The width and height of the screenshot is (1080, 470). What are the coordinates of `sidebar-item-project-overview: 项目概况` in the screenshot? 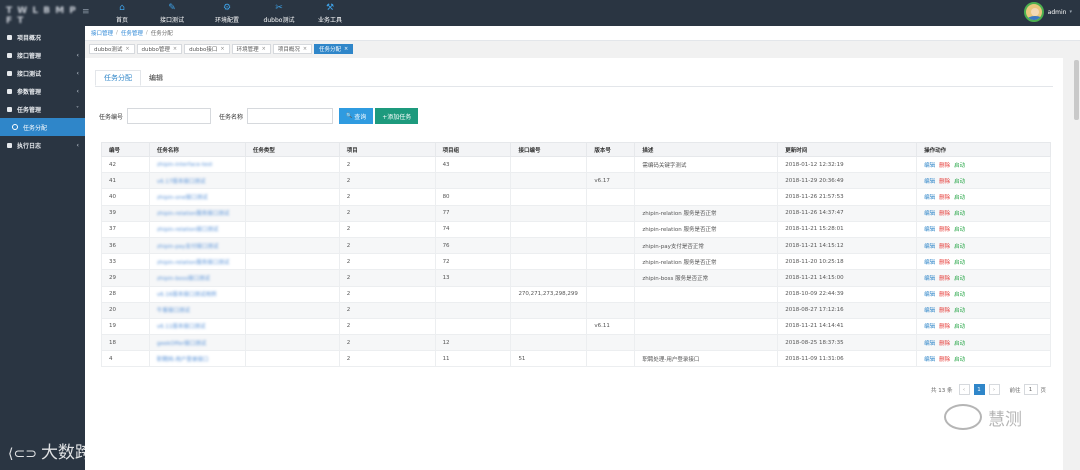 It's located at (42, 37).